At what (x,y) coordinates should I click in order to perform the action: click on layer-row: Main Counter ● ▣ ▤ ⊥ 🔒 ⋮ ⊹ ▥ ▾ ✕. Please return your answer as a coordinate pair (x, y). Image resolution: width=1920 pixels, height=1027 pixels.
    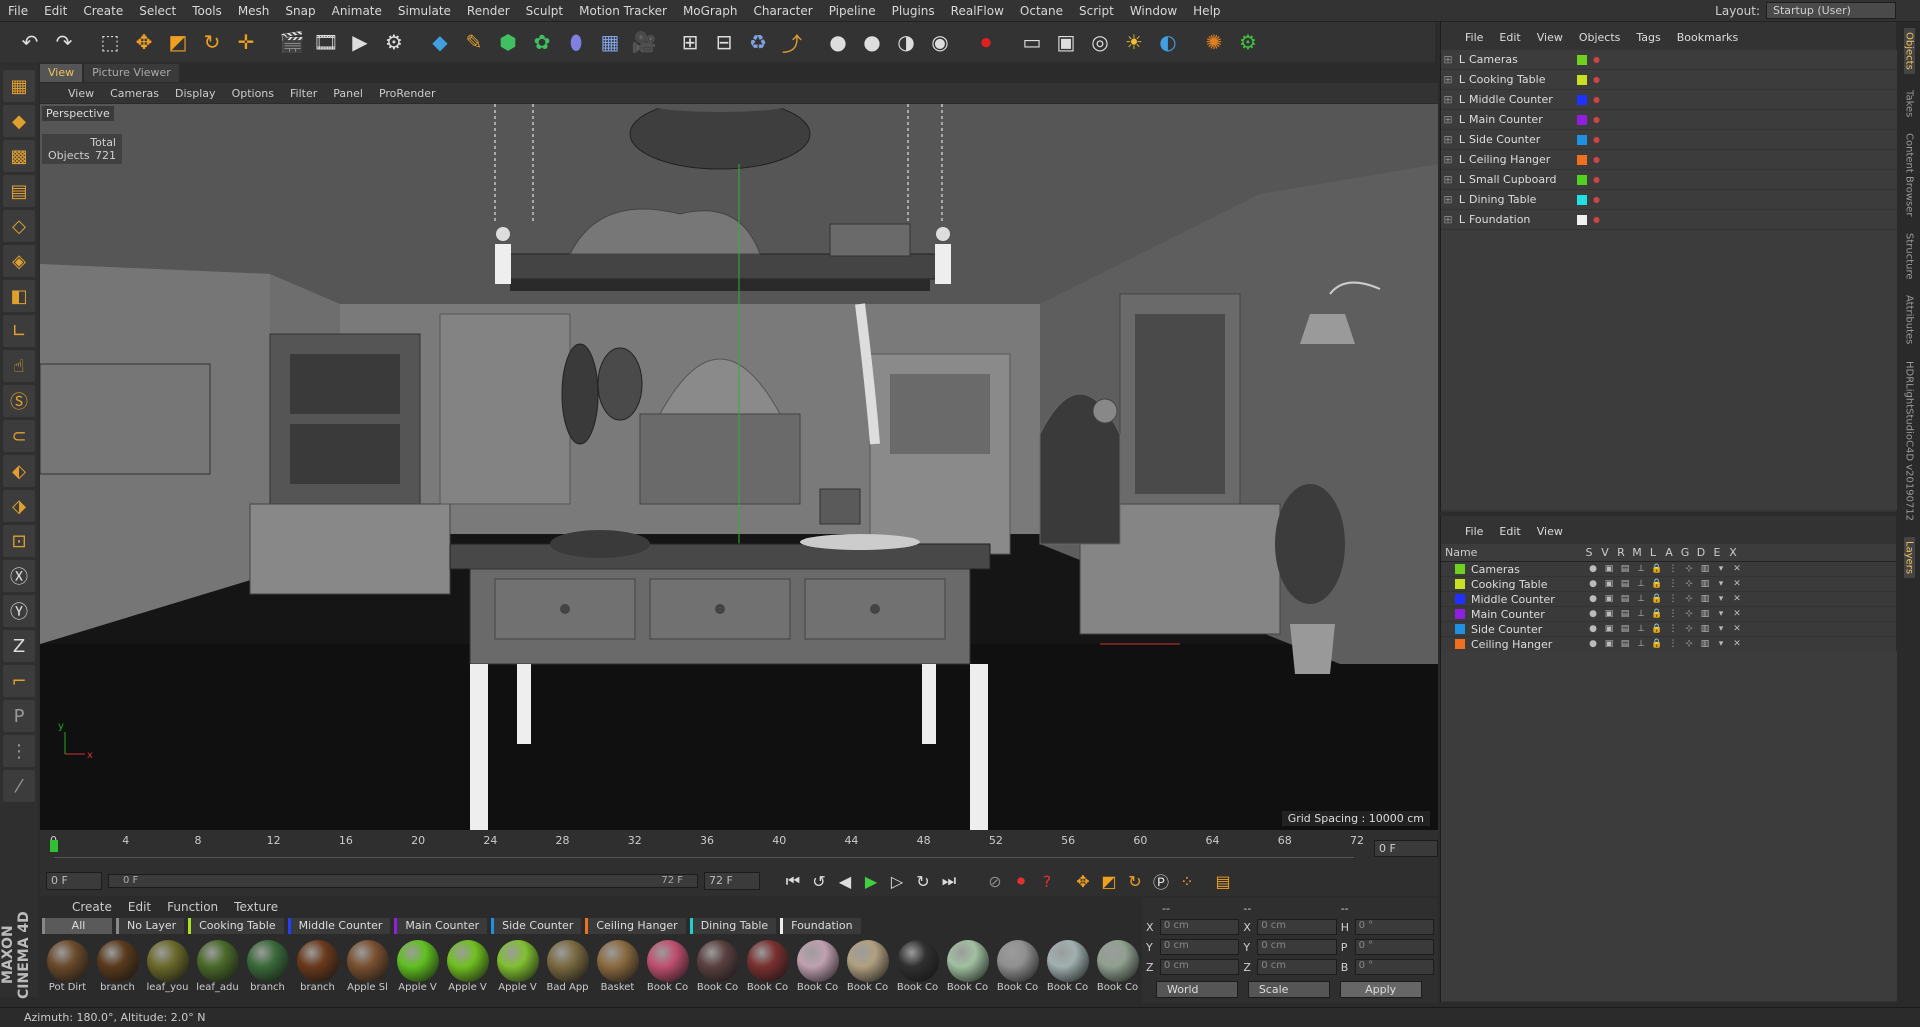
    Looking at the image, I should click on (1668, 614).